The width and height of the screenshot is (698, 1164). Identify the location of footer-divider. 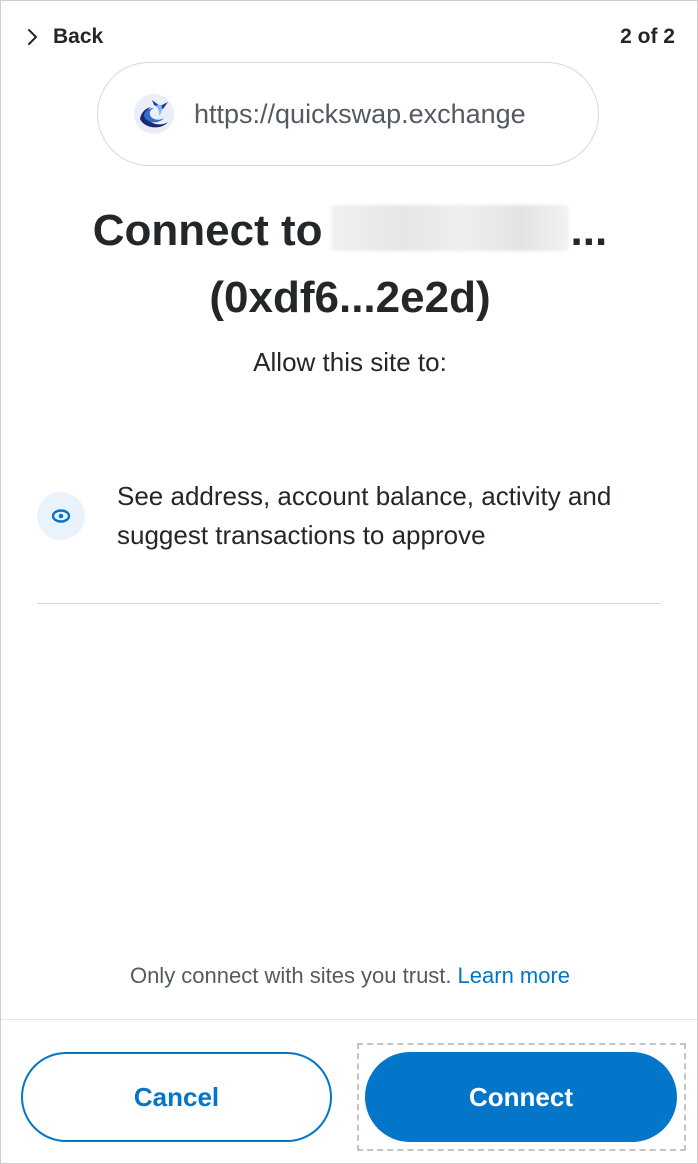
(349, 1019).